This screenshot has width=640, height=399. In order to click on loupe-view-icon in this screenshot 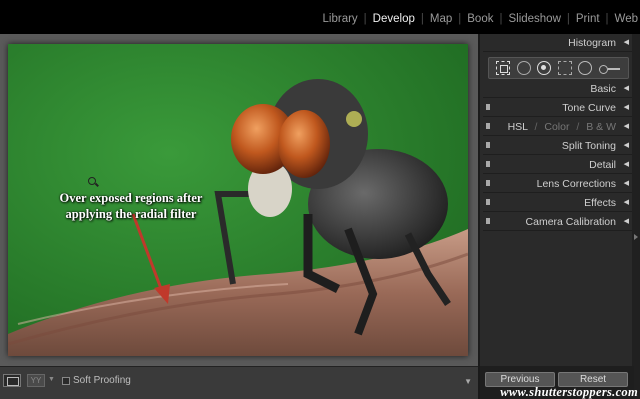, I will do `click(12, 380)`.